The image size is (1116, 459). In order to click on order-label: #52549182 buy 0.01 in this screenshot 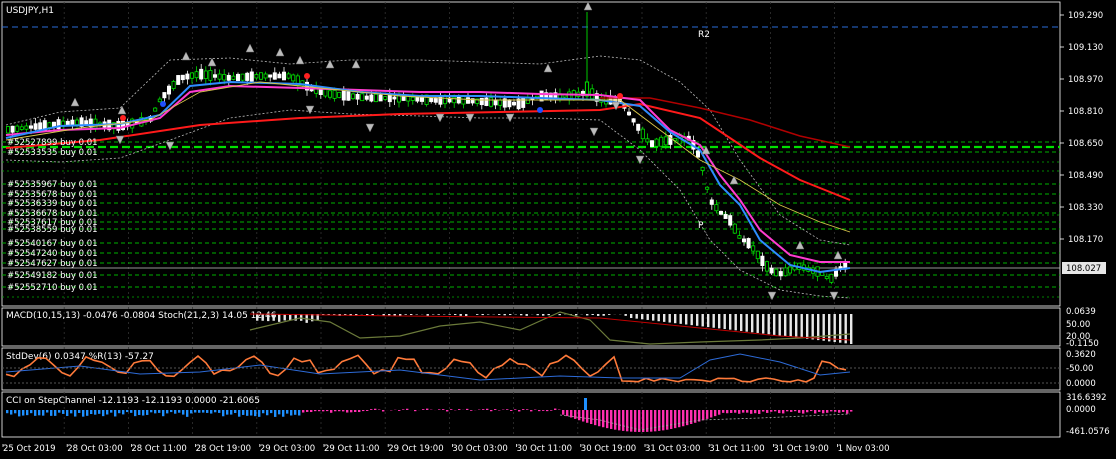, I will do `click(52, 276)`.